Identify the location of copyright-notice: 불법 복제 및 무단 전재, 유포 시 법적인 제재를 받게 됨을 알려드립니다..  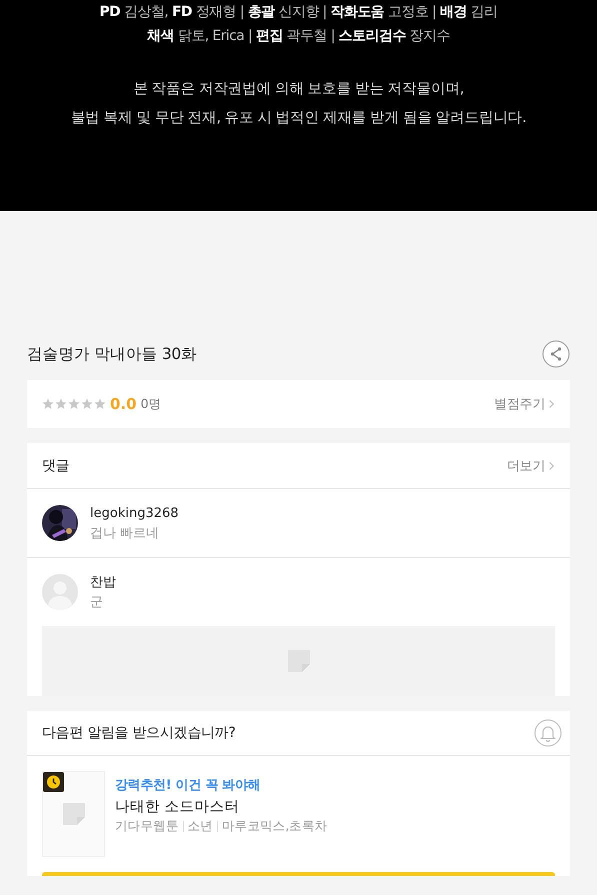
(299, 118).